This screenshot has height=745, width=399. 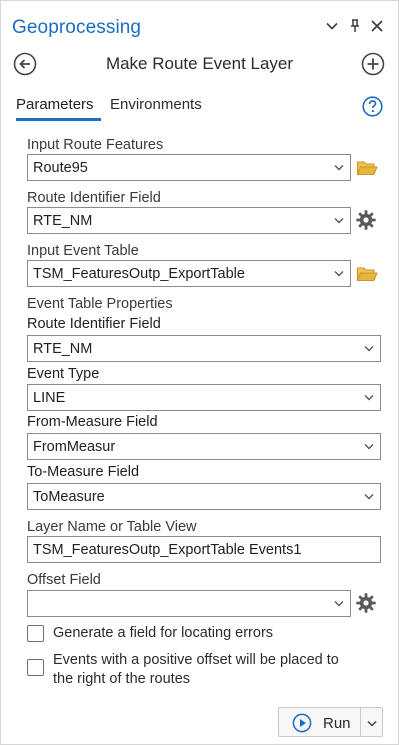 I want to click on event-type-value: LINE, so click(x=49, y=398).